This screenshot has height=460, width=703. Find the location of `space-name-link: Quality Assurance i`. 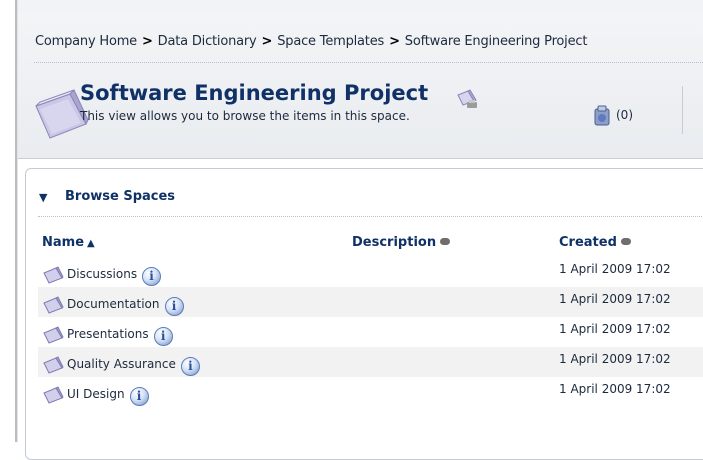

space-name-link: Quality Assurance i is located at coordinates (133, 366).